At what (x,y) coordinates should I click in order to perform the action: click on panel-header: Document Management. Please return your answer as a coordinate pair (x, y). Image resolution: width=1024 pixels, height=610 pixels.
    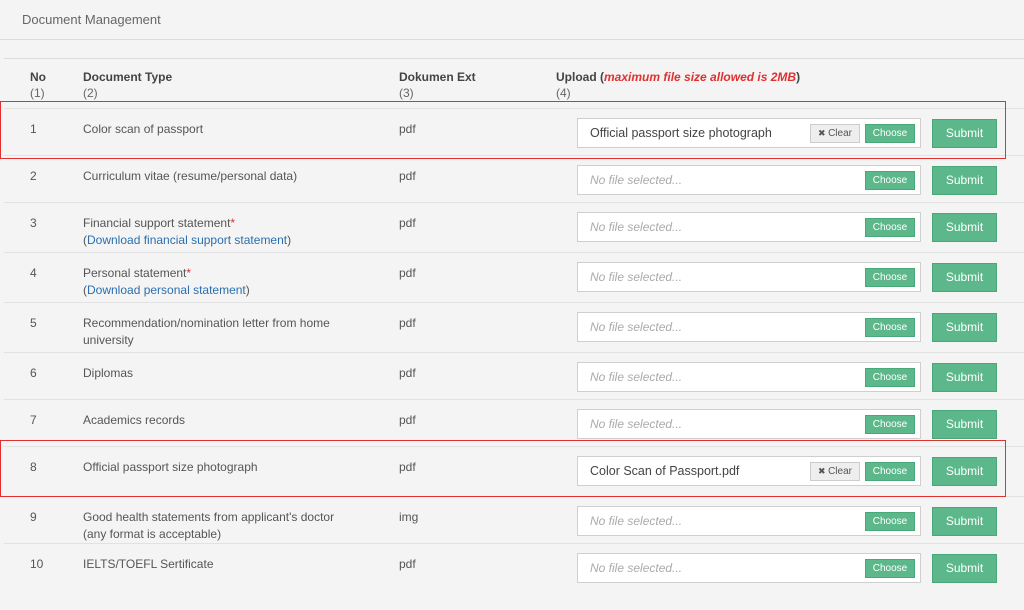
    Looking at the image, I should click on (512, 20).